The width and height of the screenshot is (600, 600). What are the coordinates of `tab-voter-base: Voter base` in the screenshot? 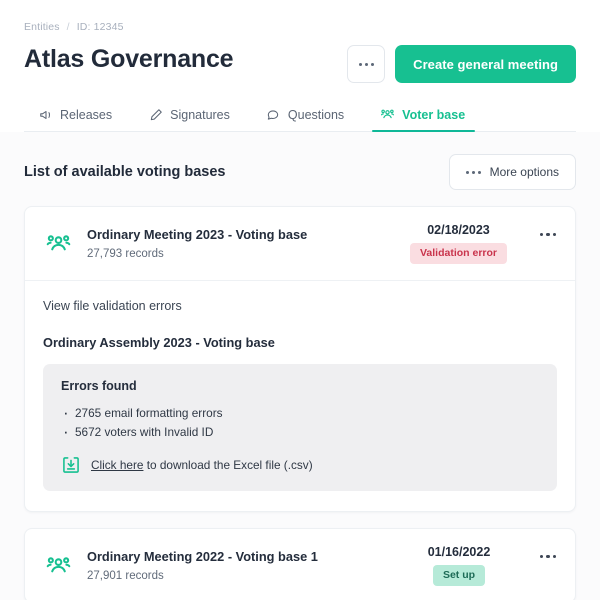 It's located at (422, 117).